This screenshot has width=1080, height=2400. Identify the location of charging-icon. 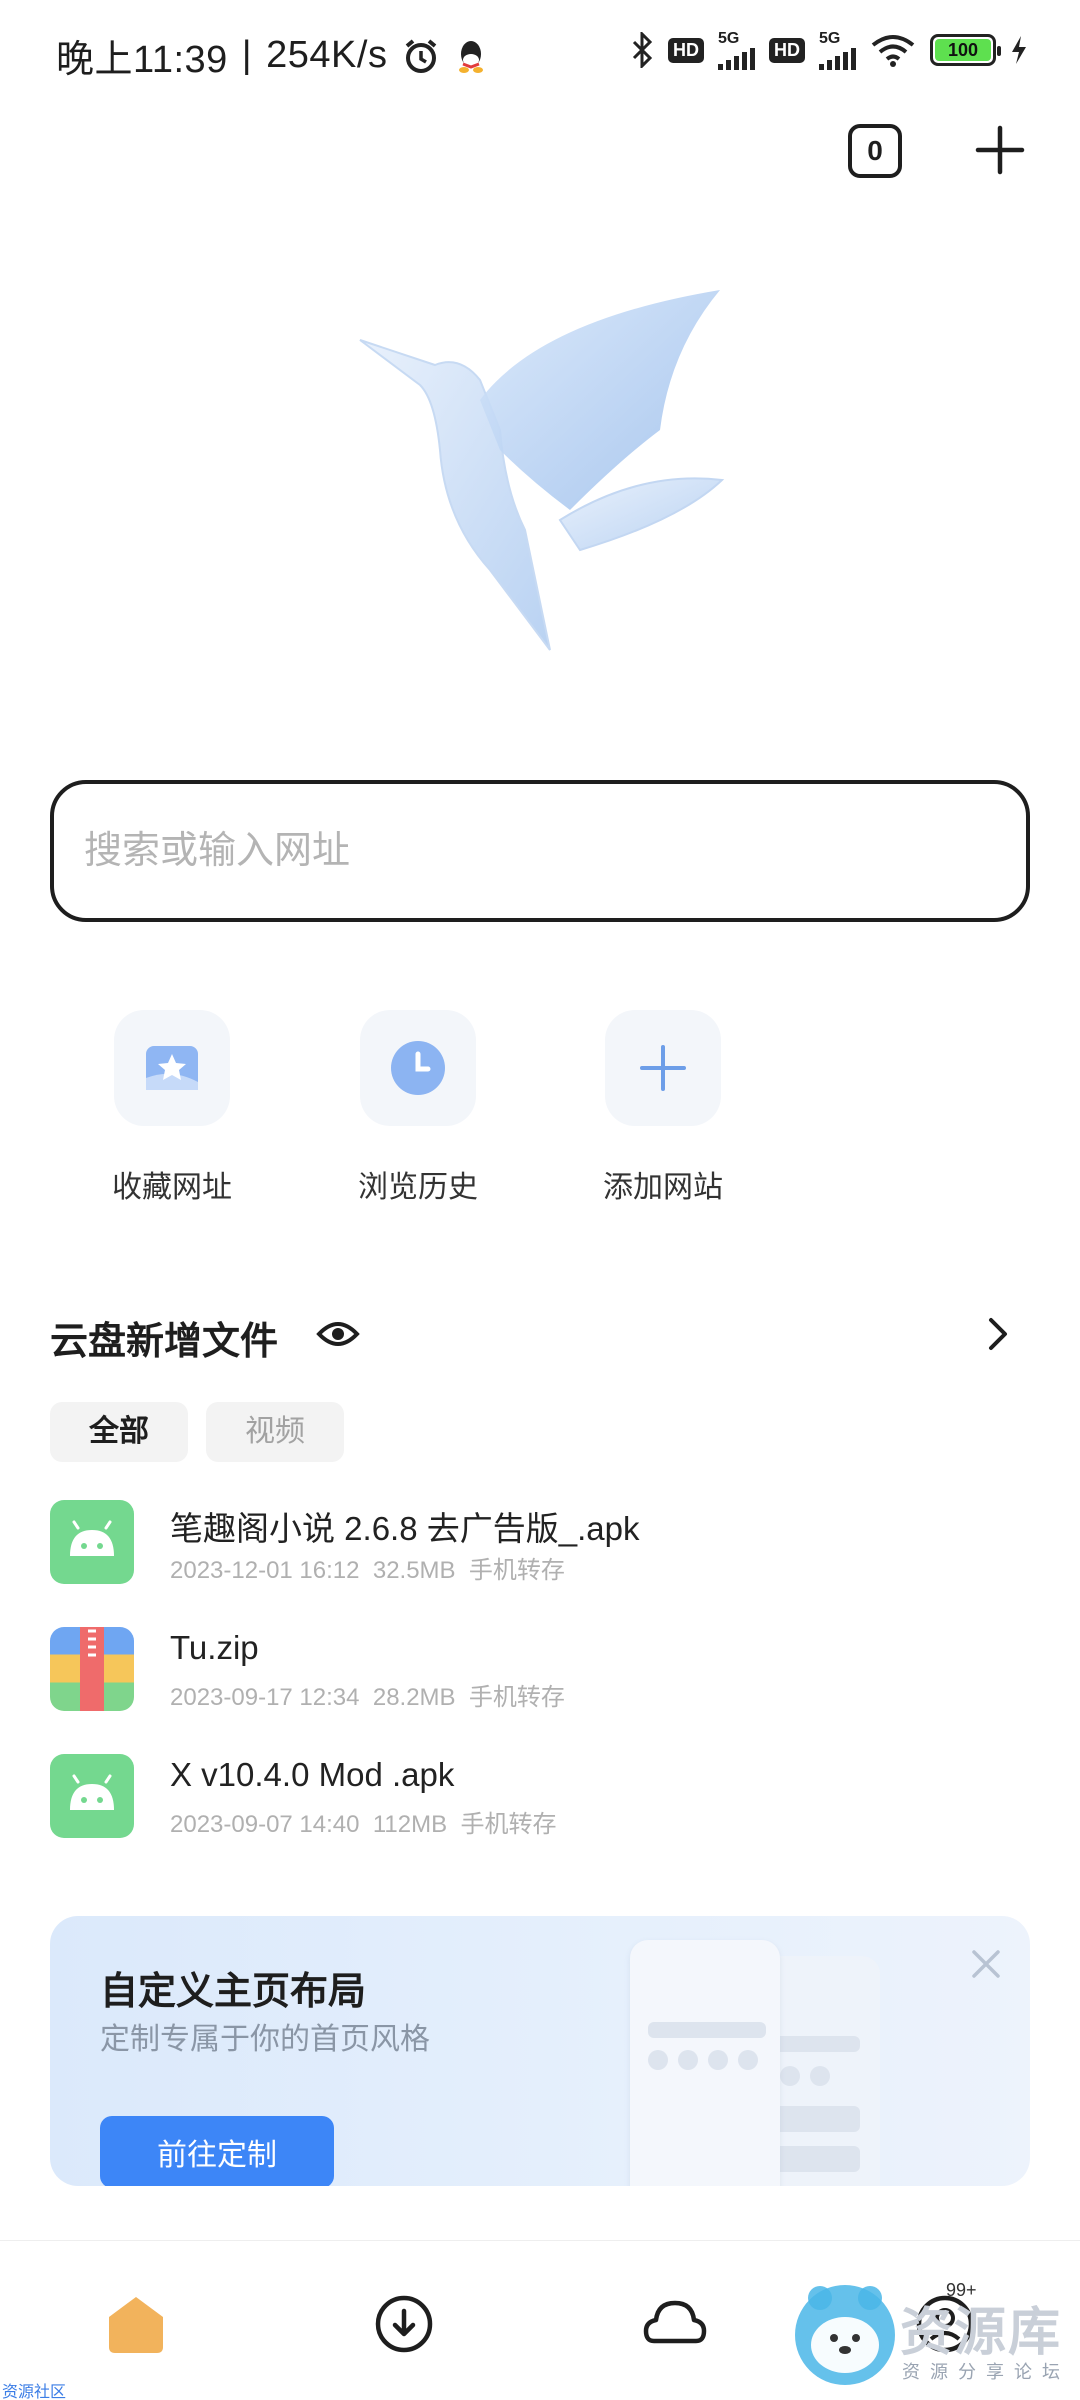
(1019, 50).